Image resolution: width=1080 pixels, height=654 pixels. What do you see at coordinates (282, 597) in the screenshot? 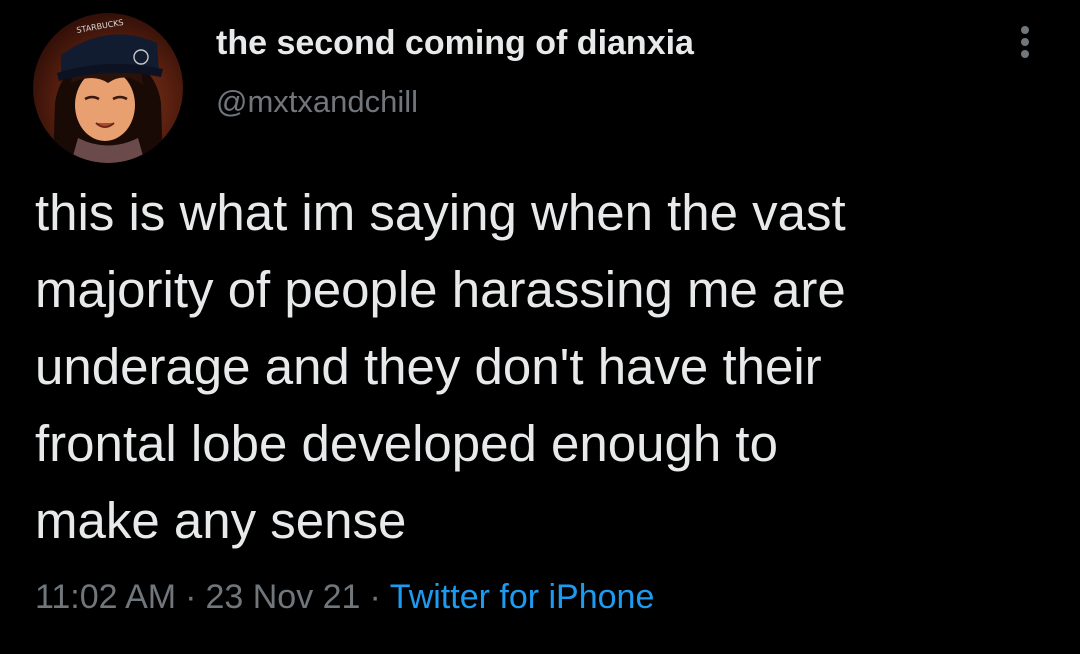
I see `tweet-date: 23 Nov 21` at bounding box center [282, 597].